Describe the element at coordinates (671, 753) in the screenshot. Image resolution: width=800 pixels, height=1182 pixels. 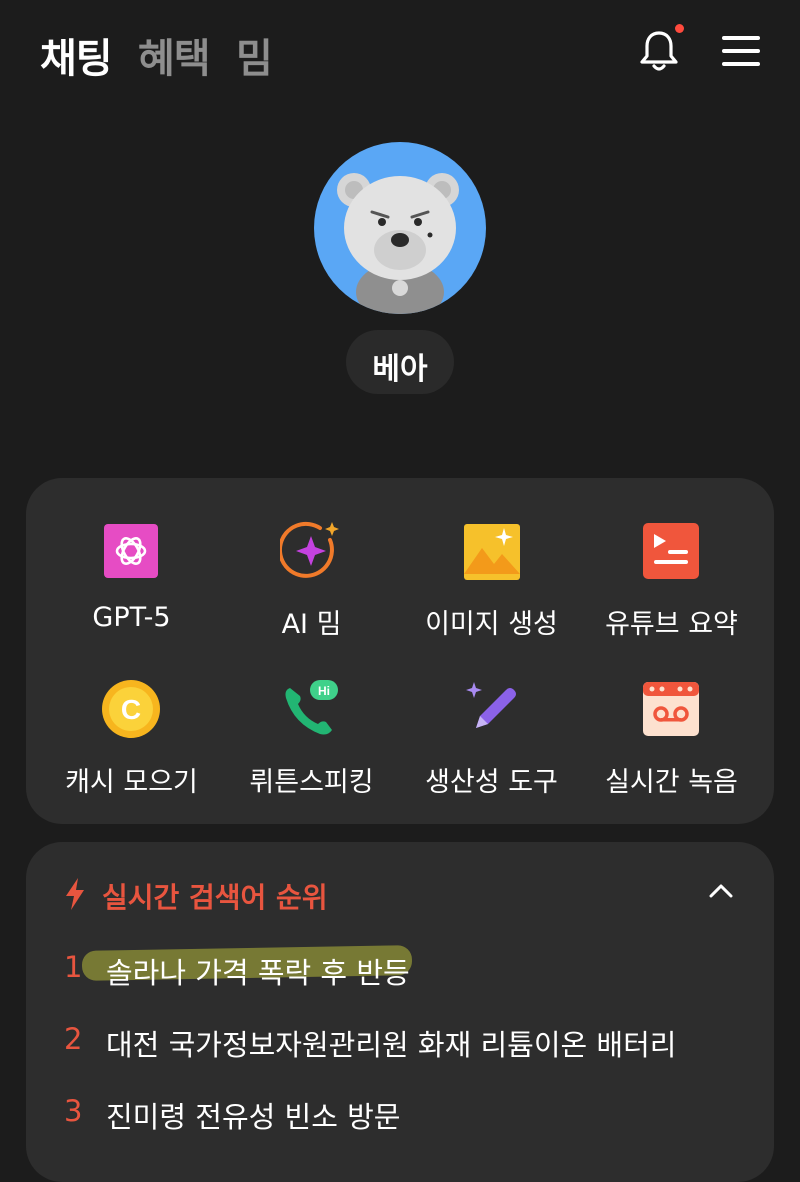
I see `feature-live-recording: 실시간 녹음` at that location.